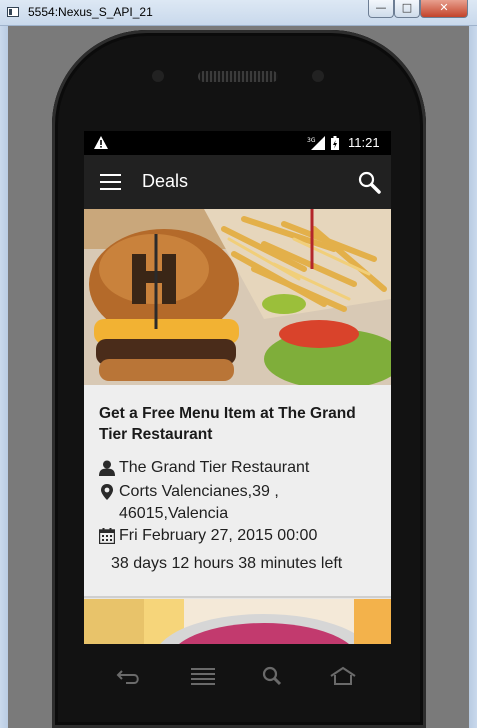  What do you see at coordinates (107, 492) in the screenshot?
I see `map-marker-icon` at bounding box center [107, 492].